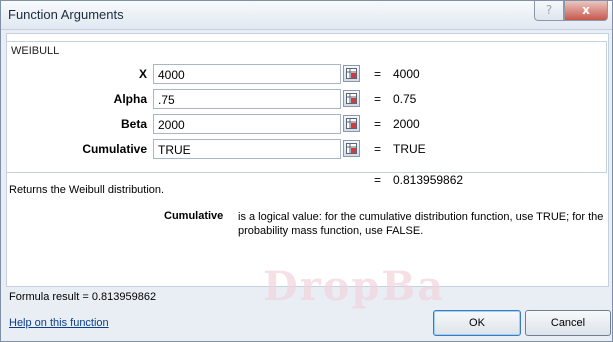 The height and width of the screenshot is (342, 613). Describe the element at coordinates (142, 74) in the screenshot. I see `argument-label: X` at that location.